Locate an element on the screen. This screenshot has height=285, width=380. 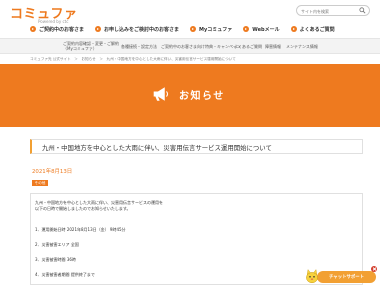
body-line: 3．災害被害時間 36時 is located at coordinates (55, 259).